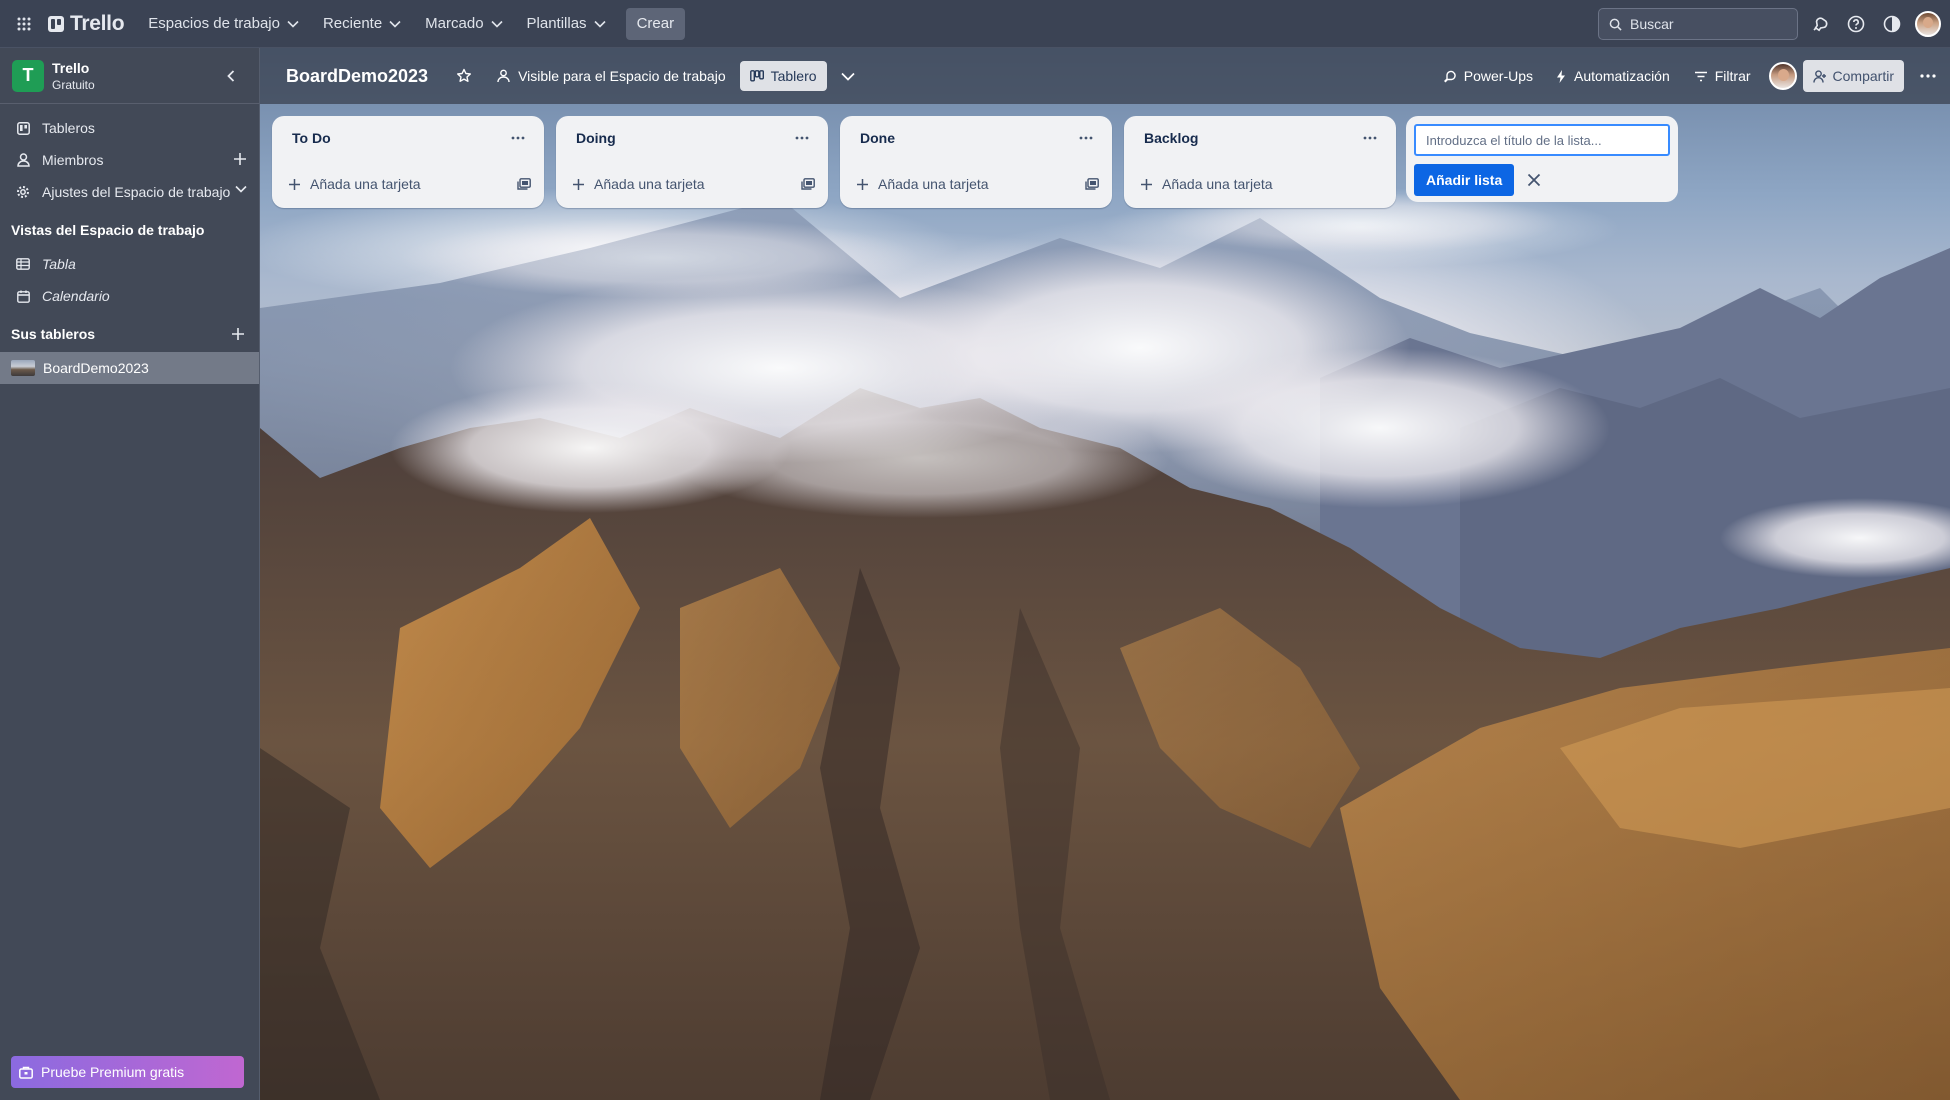  I want to click on menu-workspaces-label: Espacios de trabajo, so click(214, 23).